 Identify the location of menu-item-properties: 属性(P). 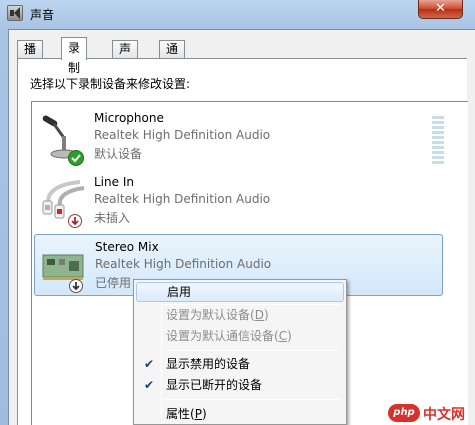
(240, 414).